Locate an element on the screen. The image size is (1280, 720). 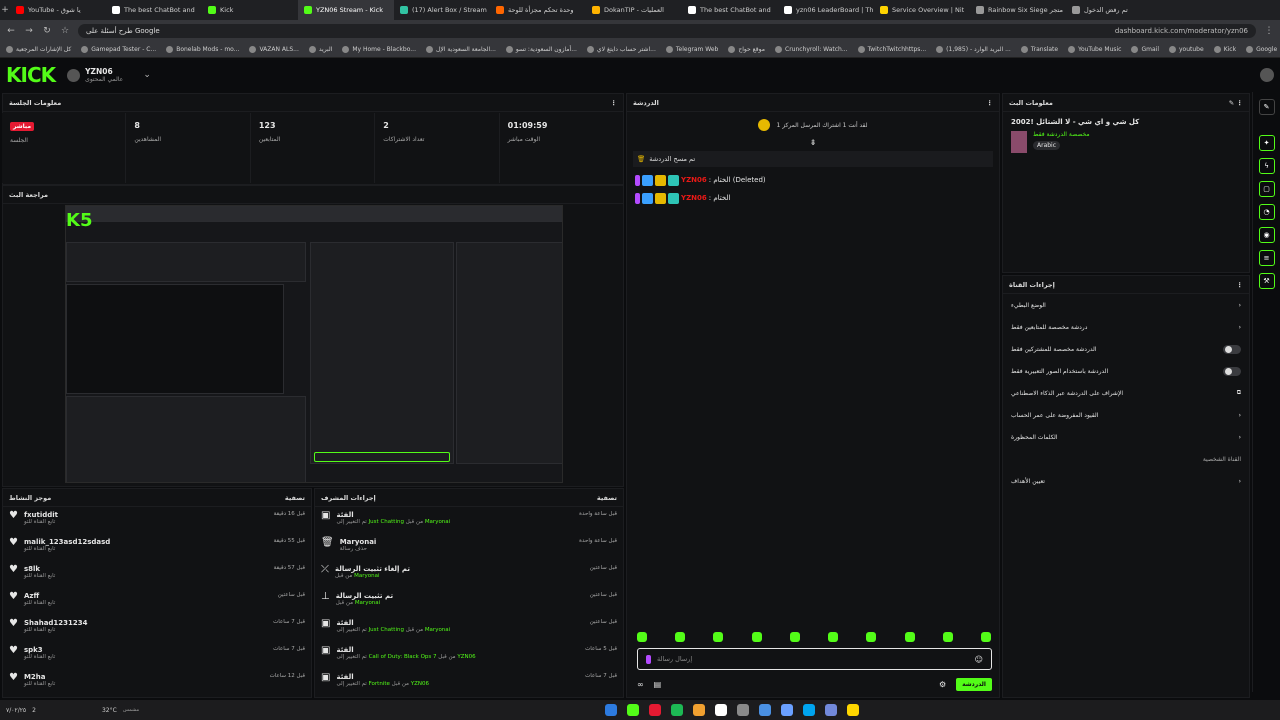
bookmark-item: Google is located at coordinates (1261, 49).